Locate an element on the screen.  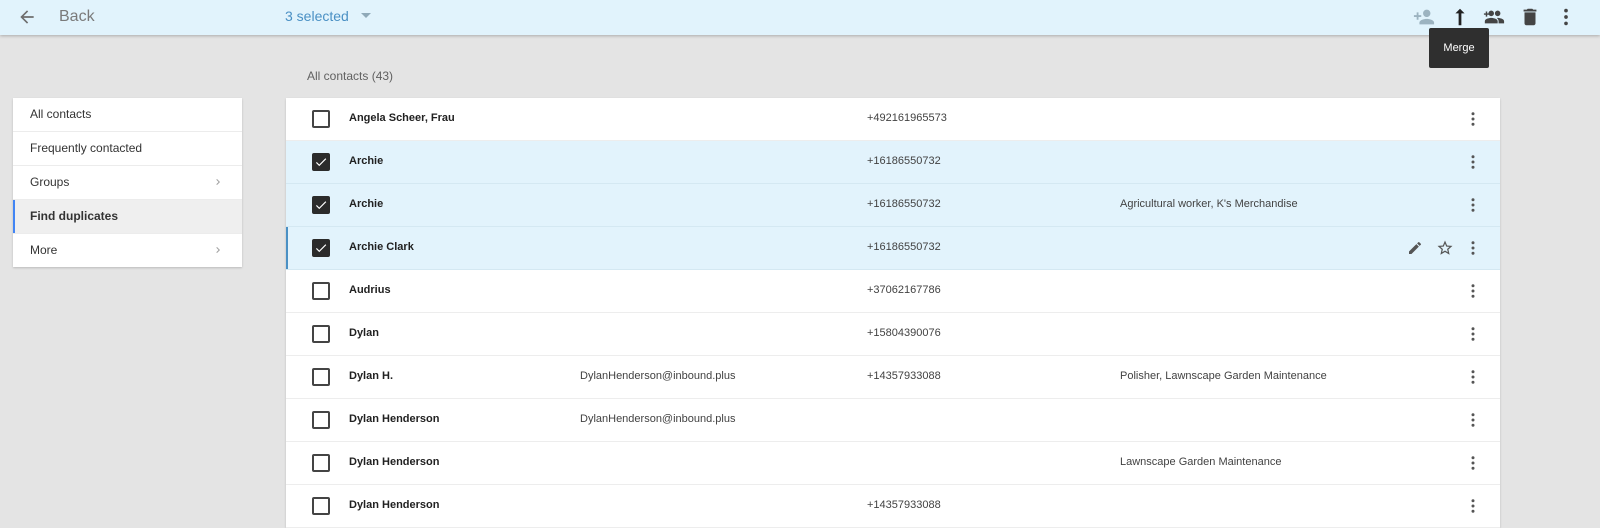
table-row: Angela Scheer, Frau +492161965573 is located at coordinates (893, 119).